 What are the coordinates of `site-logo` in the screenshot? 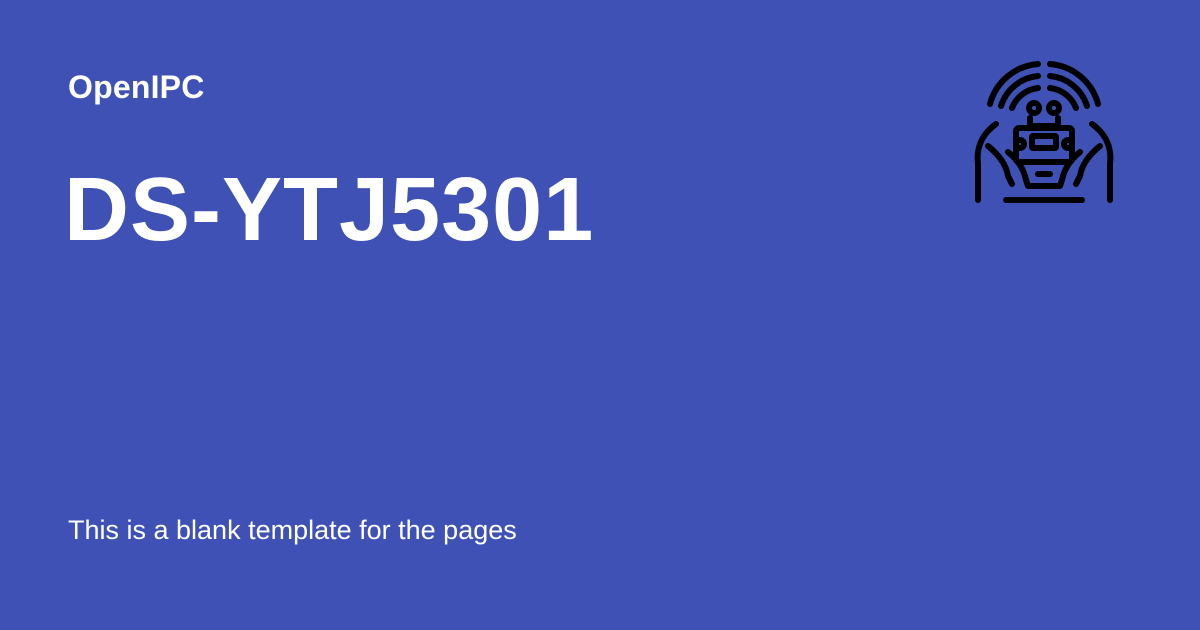 It's located at (1044, 132).